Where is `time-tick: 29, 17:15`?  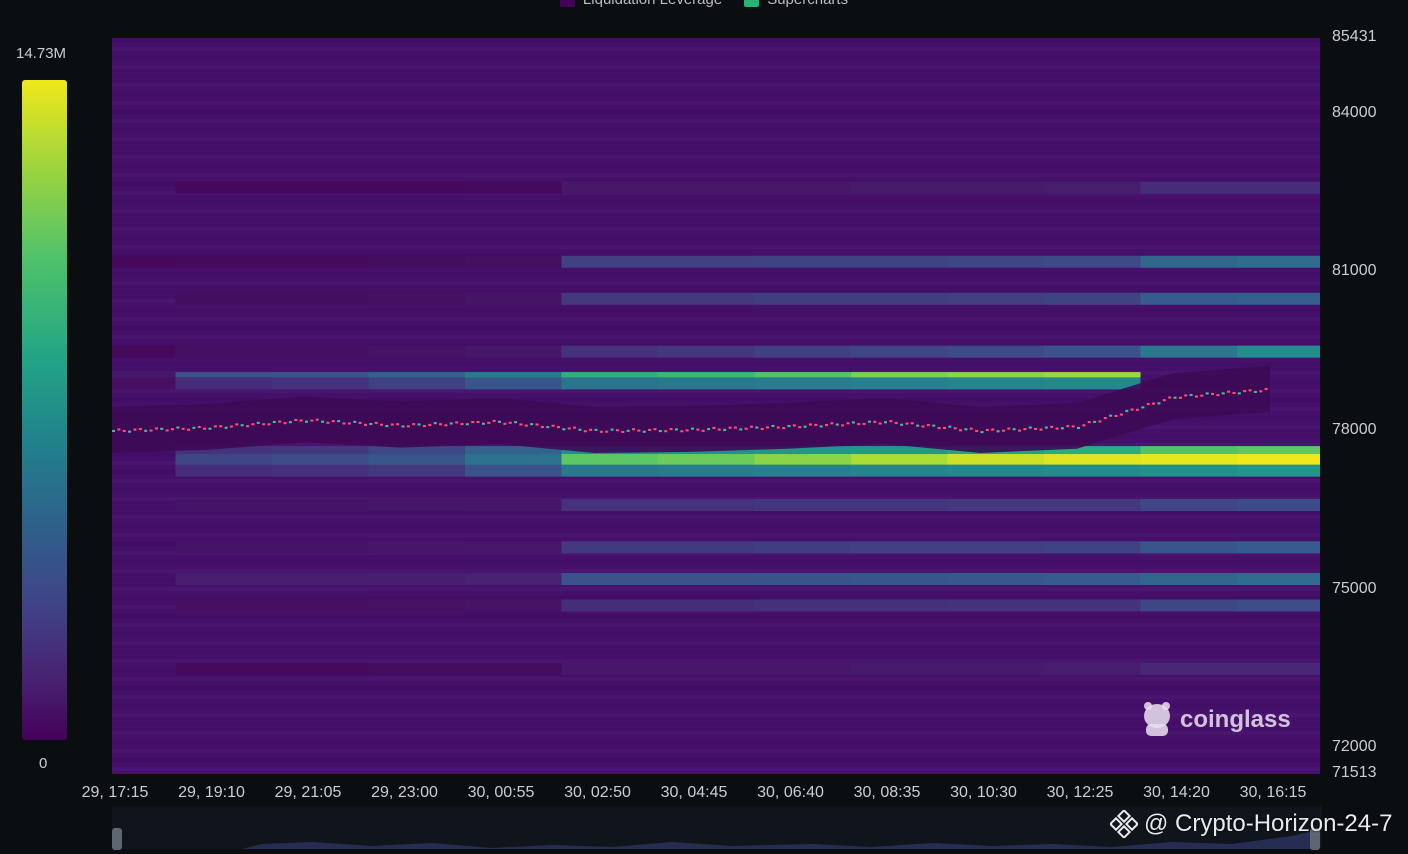 time-tick: 29, 17:15 is located at coordinates (115, 792).